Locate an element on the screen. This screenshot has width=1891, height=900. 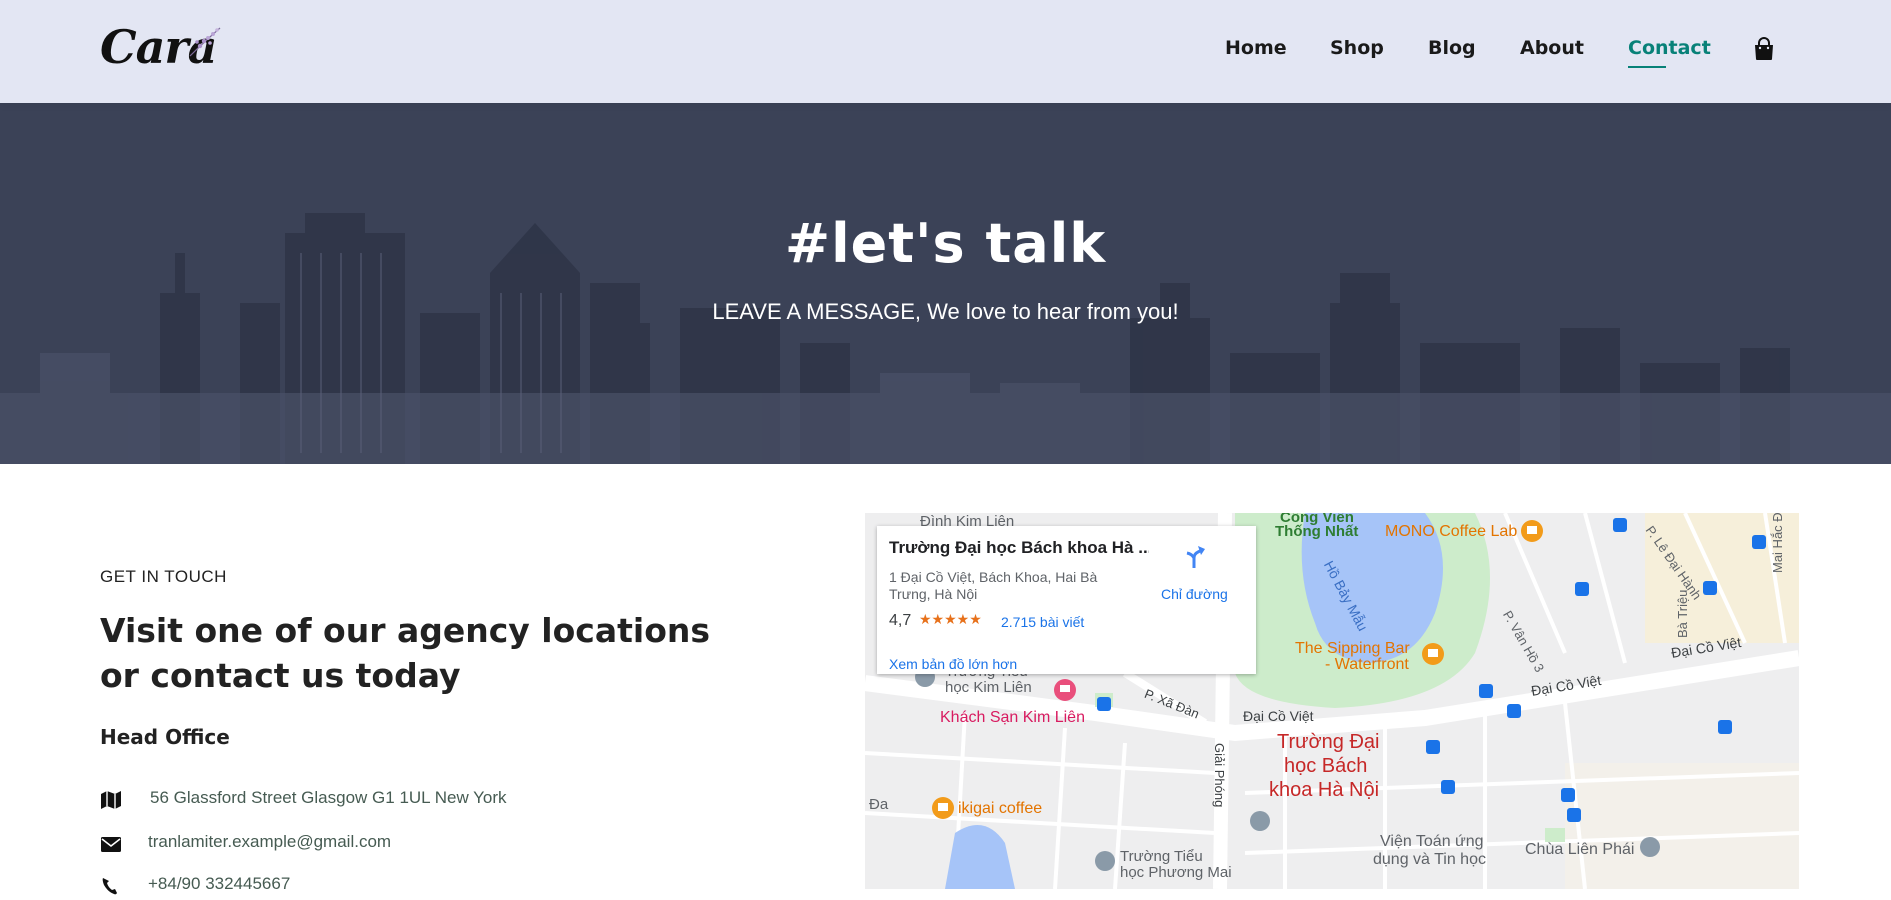
nav-shop: Shop is located at coordinates (1357, 48).